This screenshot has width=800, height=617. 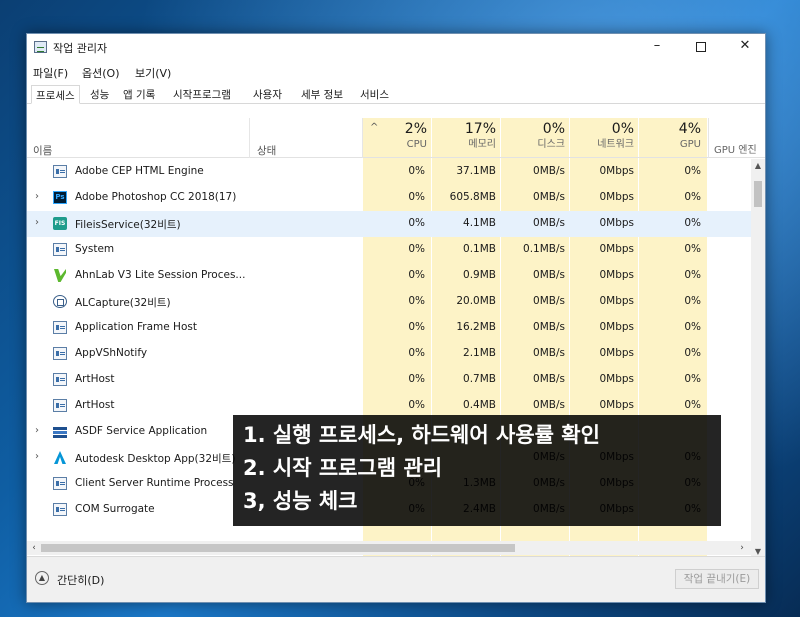 What do you see at coordinates (141, 431) in the screenshot?
I see `process-name: ASDF Service Application` at bounding box center [141, 431].